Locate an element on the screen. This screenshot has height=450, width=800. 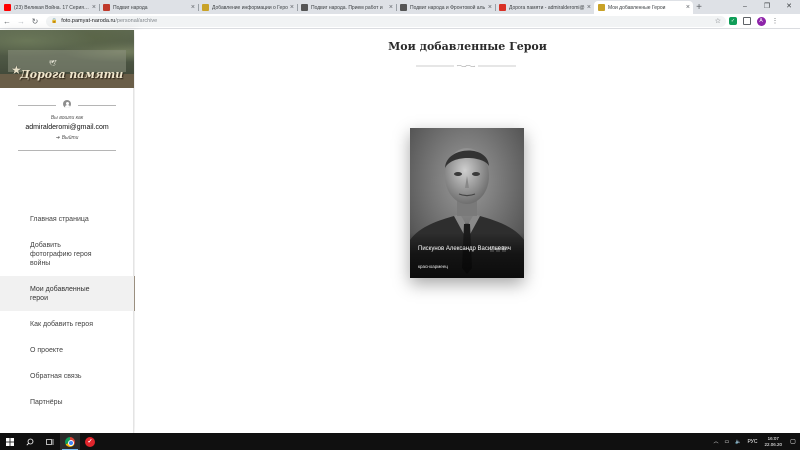
sidebar-menu-item: Главная страница is located at coordinates (67, 219).